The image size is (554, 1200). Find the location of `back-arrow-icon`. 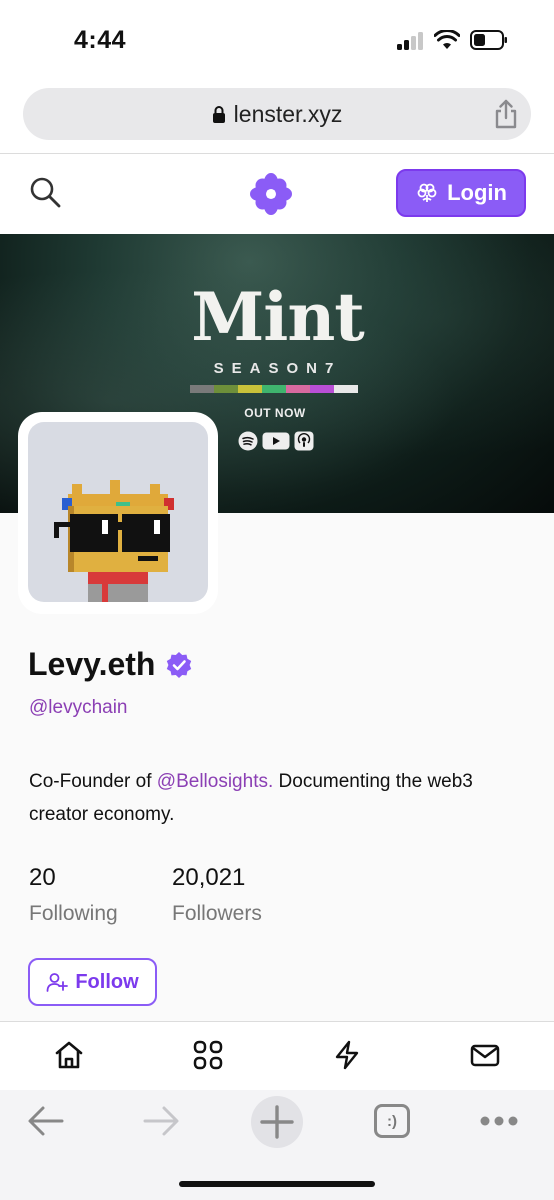

back-arrow-icon is located at coordinates (46, 1121).